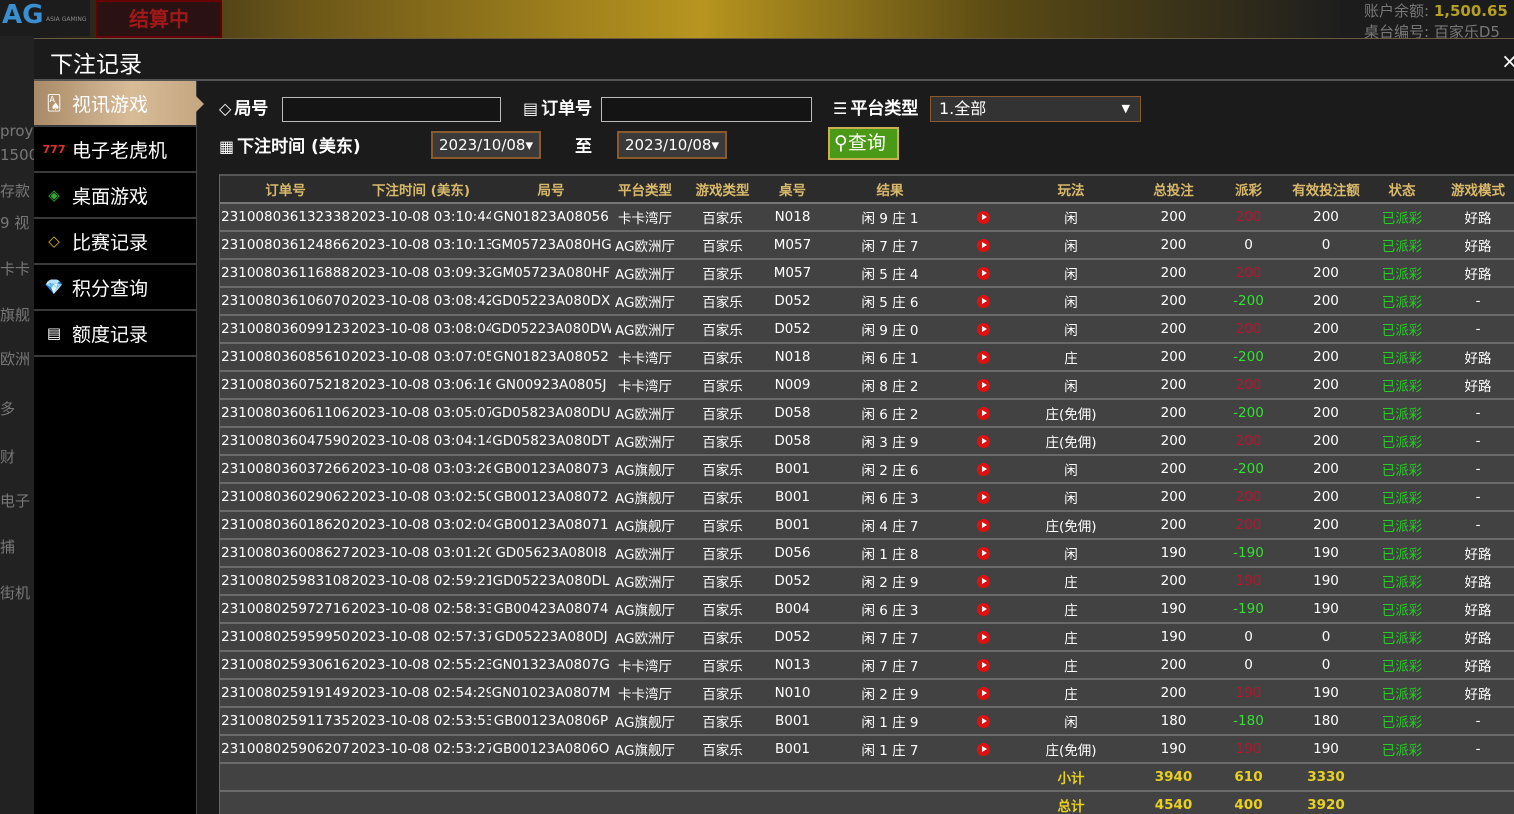  Describe the element at coordinates (227, 146) in the screenshot. I see `calendar-icon: ▦` at that location.